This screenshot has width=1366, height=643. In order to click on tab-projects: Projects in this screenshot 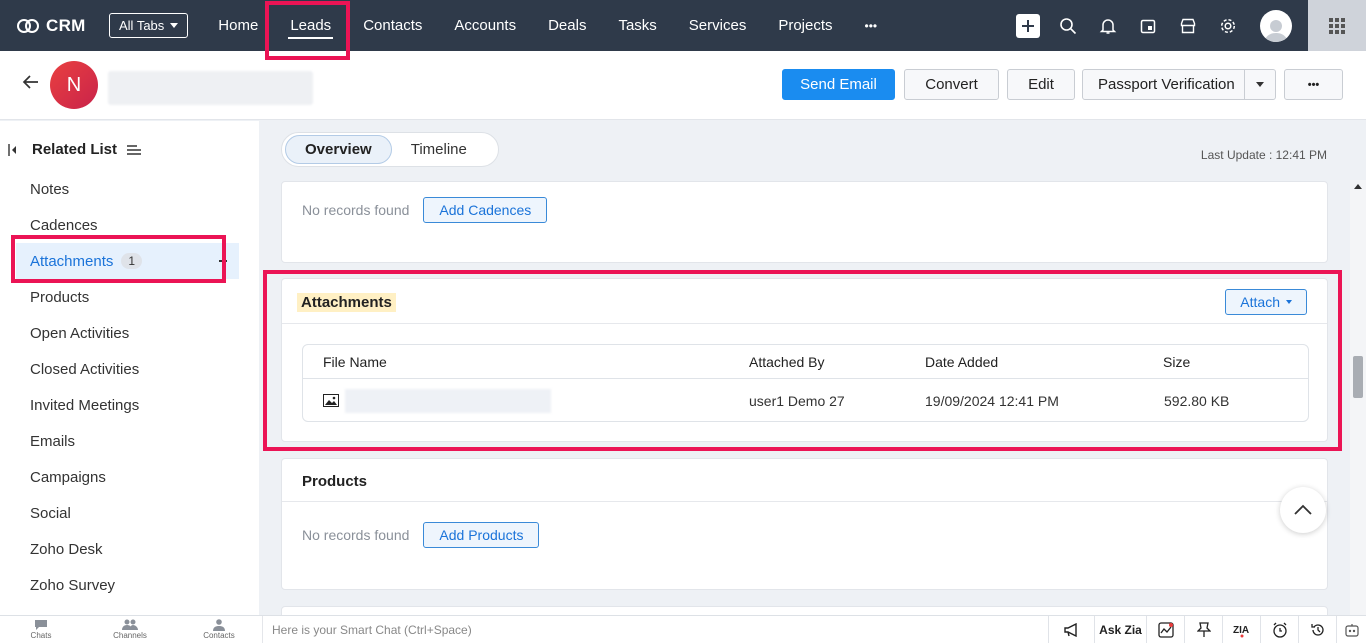, I will do `click(805, 25)`.